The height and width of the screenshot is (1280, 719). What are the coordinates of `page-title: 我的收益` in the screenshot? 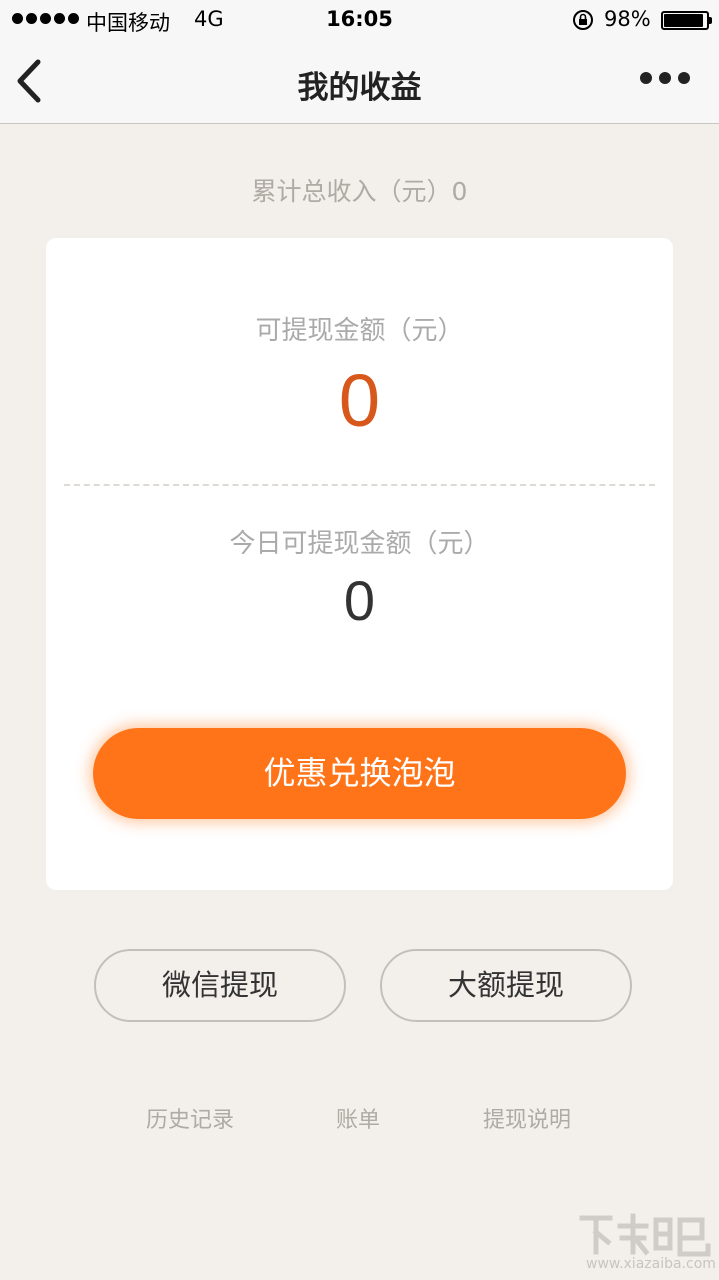 It's located at (359, 88).